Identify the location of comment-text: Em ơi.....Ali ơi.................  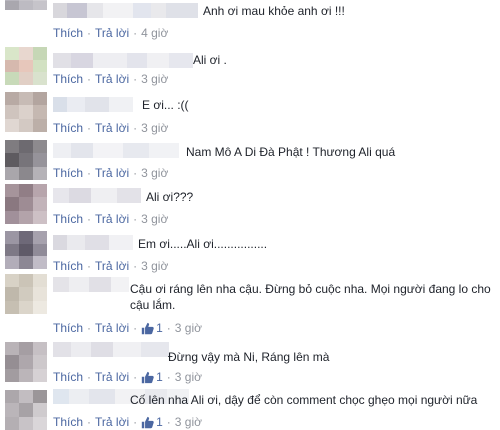
(203, 244).